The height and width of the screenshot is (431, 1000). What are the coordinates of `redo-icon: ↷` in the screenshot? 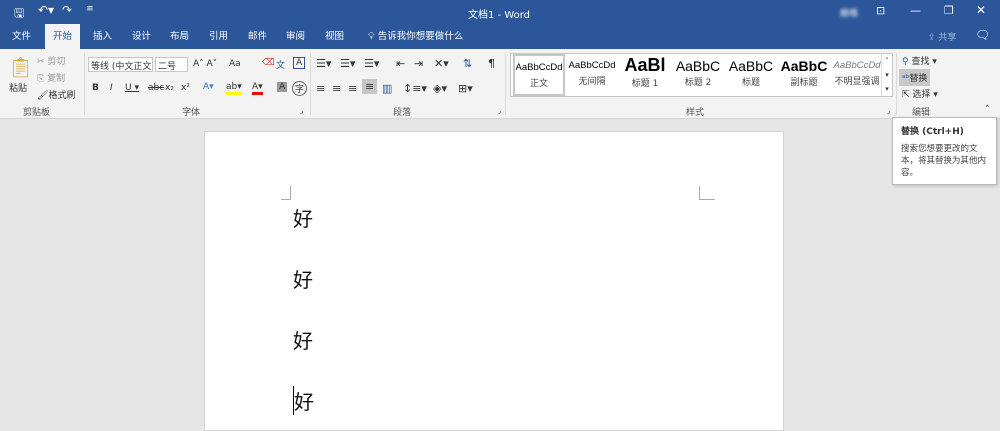 It's located at (67, 10).